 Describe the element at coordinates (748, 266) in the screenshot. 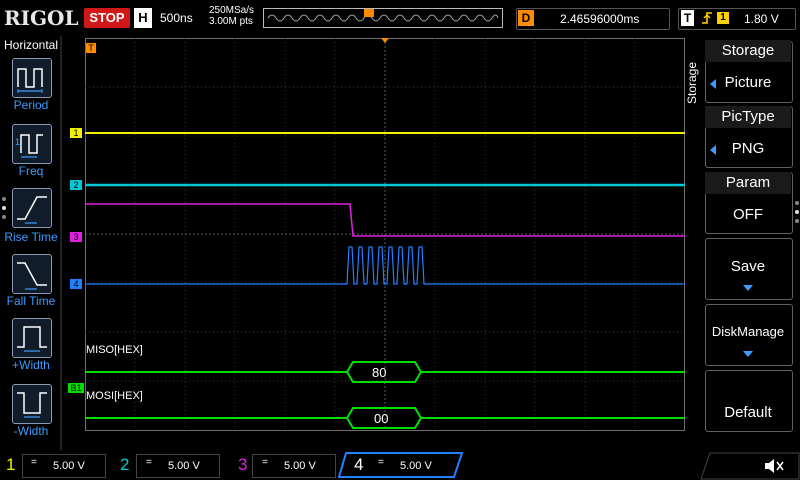

I see `save-label: Save` at that location.